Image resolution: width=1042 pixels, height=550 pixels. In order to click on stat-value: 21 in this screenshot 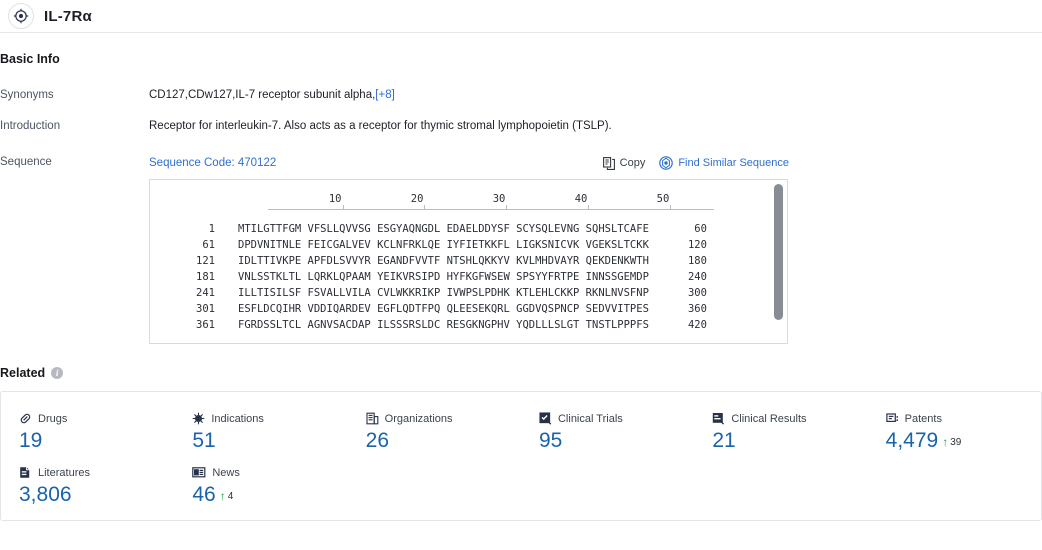, I will do `click(724, 440)`.